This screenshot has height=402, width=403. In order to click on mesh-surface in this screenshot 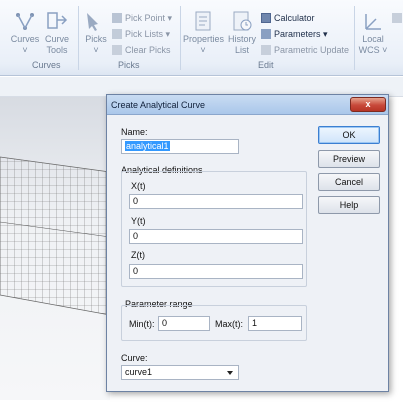, I will do `click(55, 236)`.